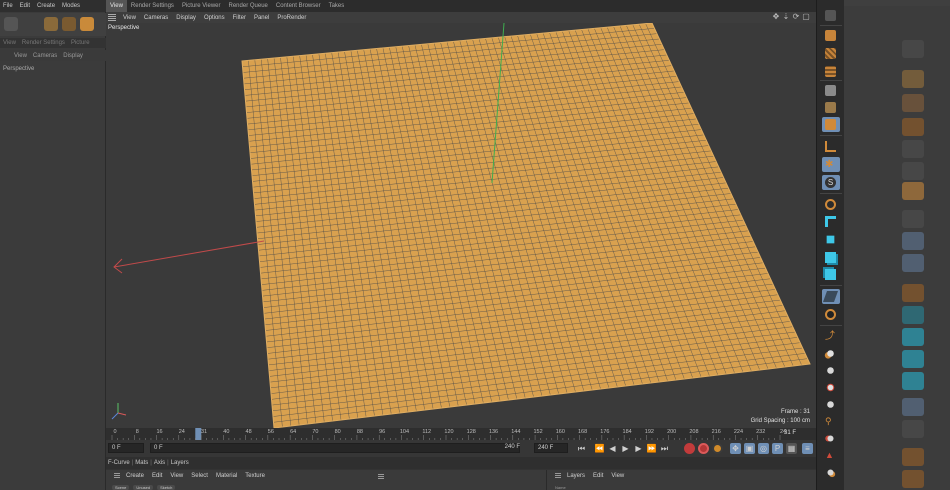 The width and height of the screenshot is (950, 490). Describe the element at coordinates (20, 56) in the screenshot. I see `bg-sub-view: View` at that location.